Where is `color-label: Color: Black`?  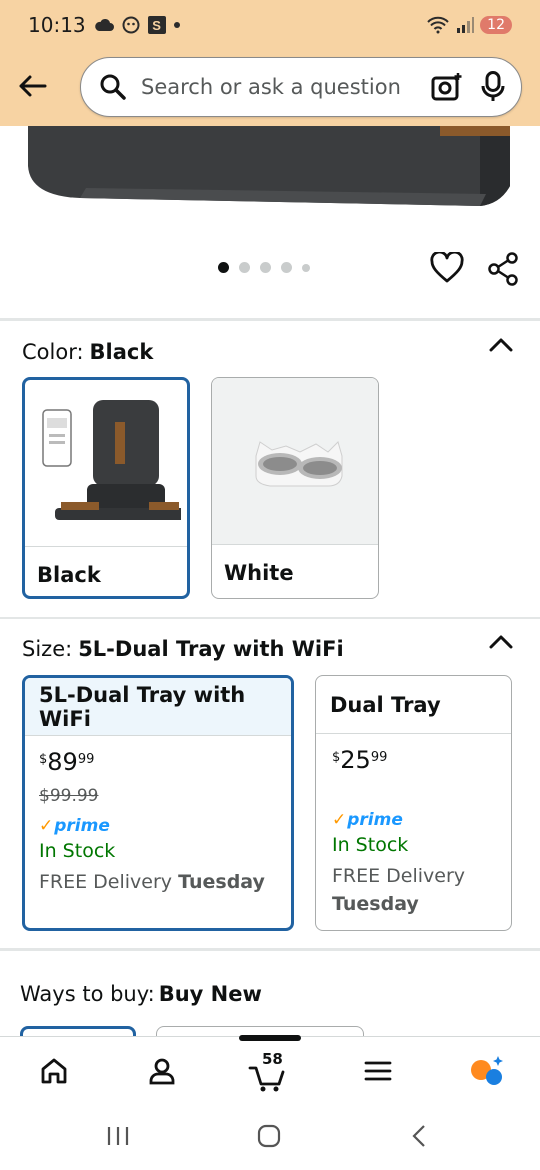
color-label: Color: Black is located at coordinates (88, 352).